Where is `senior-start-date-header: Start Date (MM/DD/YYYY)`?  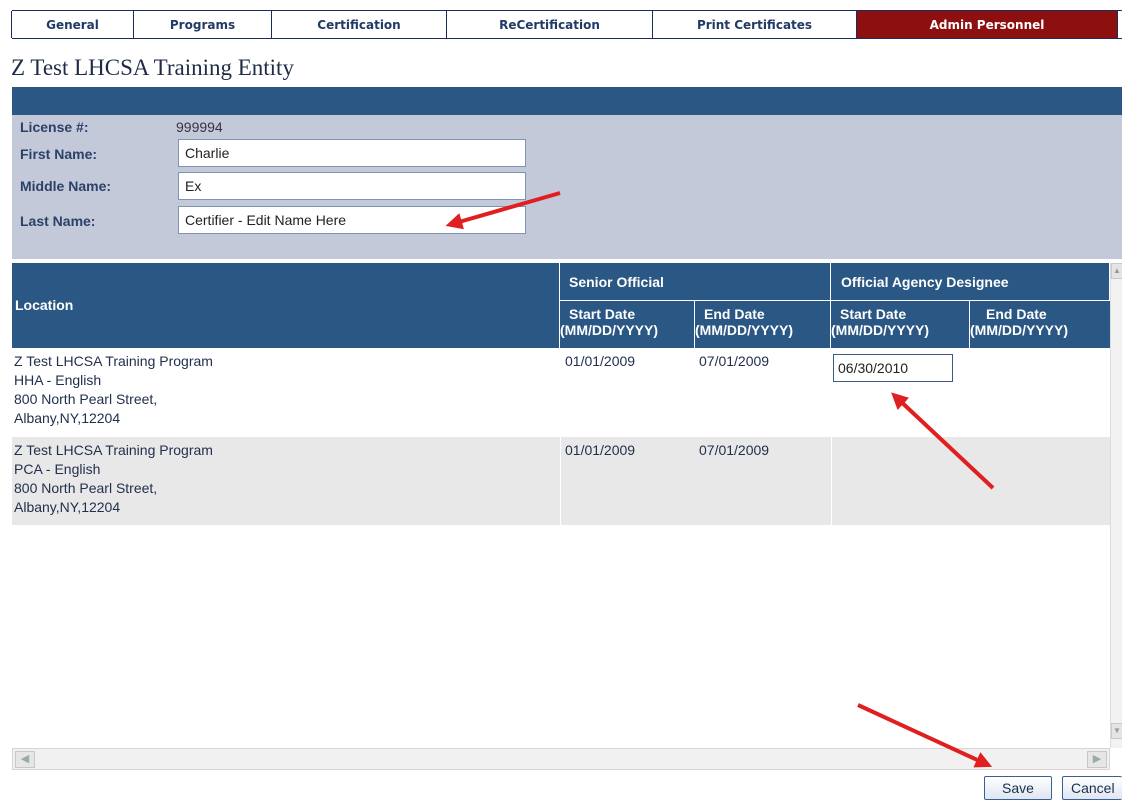 senior-start-date-header: Start Date (MM/DD/YYYY) is located at coordinates (627, 324).